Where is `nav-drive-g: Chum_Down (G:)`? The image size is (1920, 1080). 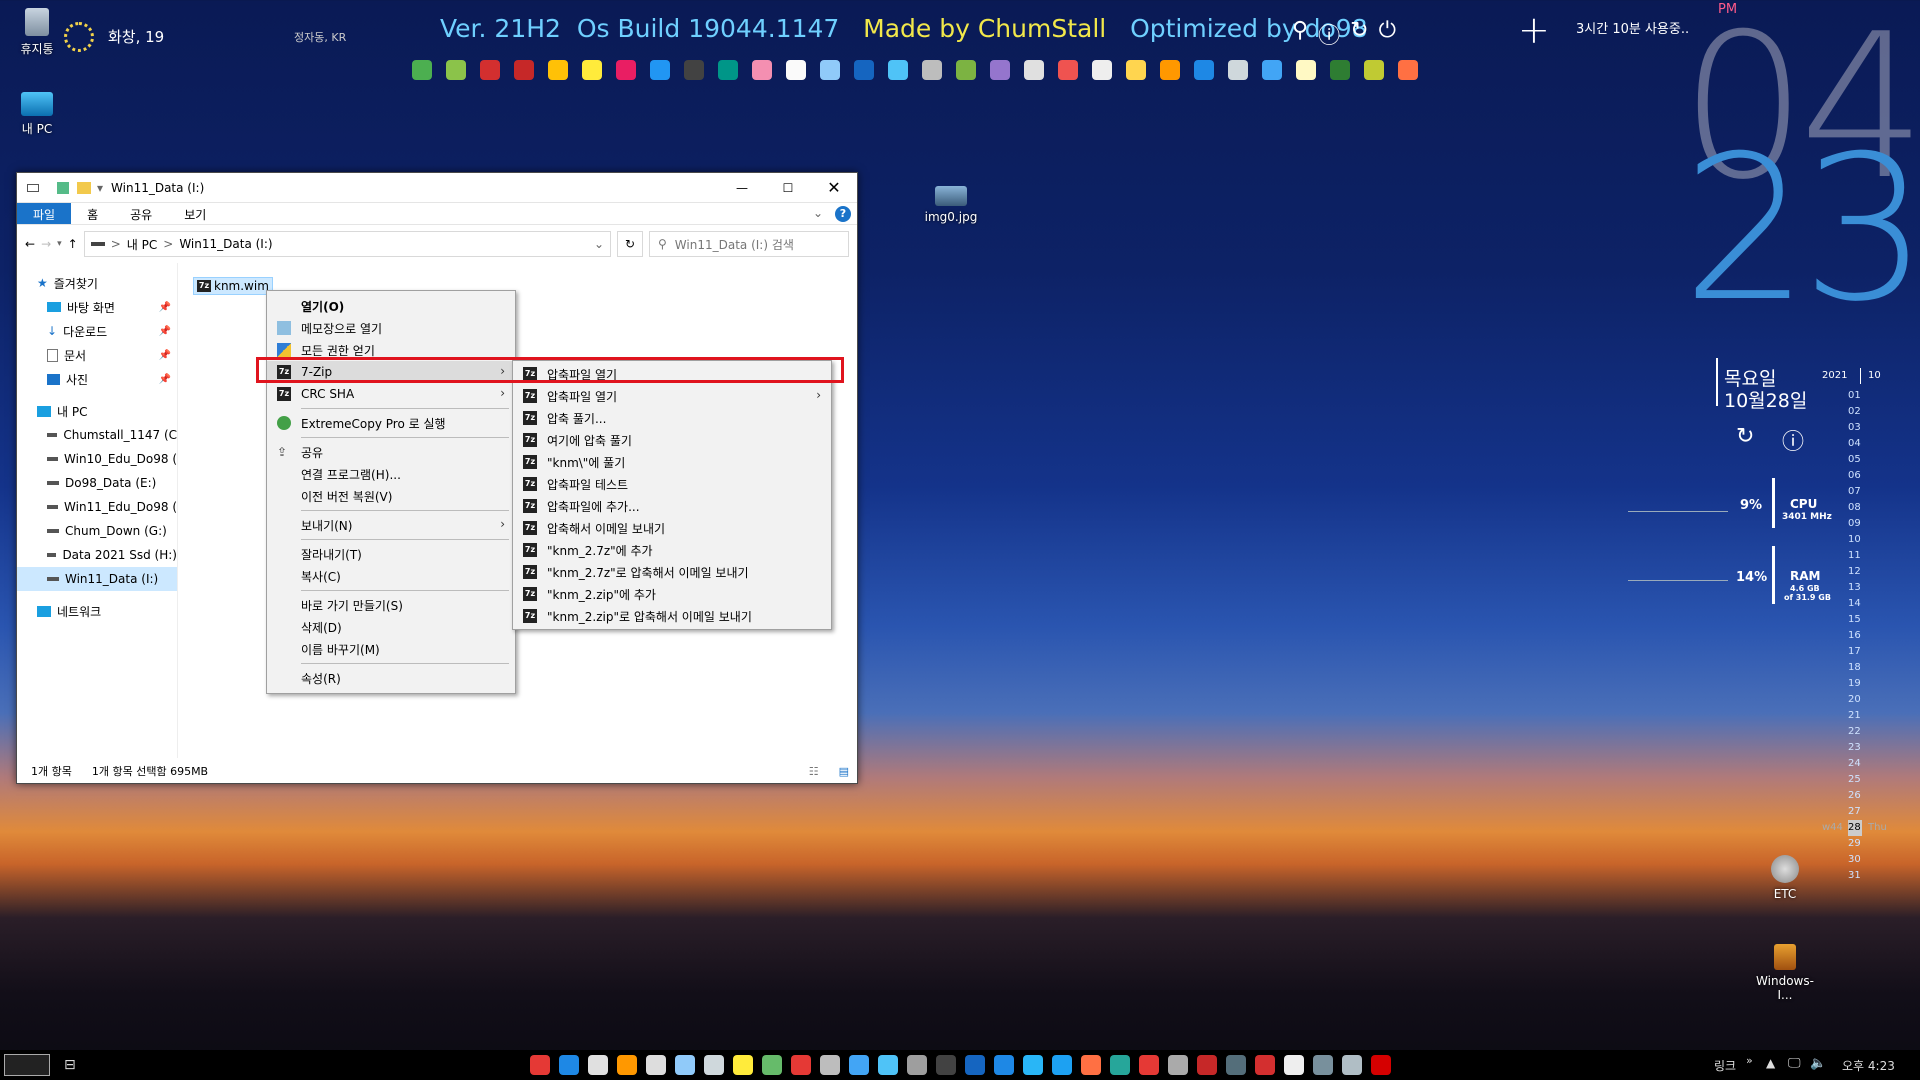 nav-drive-g: Chum_Down (G:) is located at coordinates (97, 531).